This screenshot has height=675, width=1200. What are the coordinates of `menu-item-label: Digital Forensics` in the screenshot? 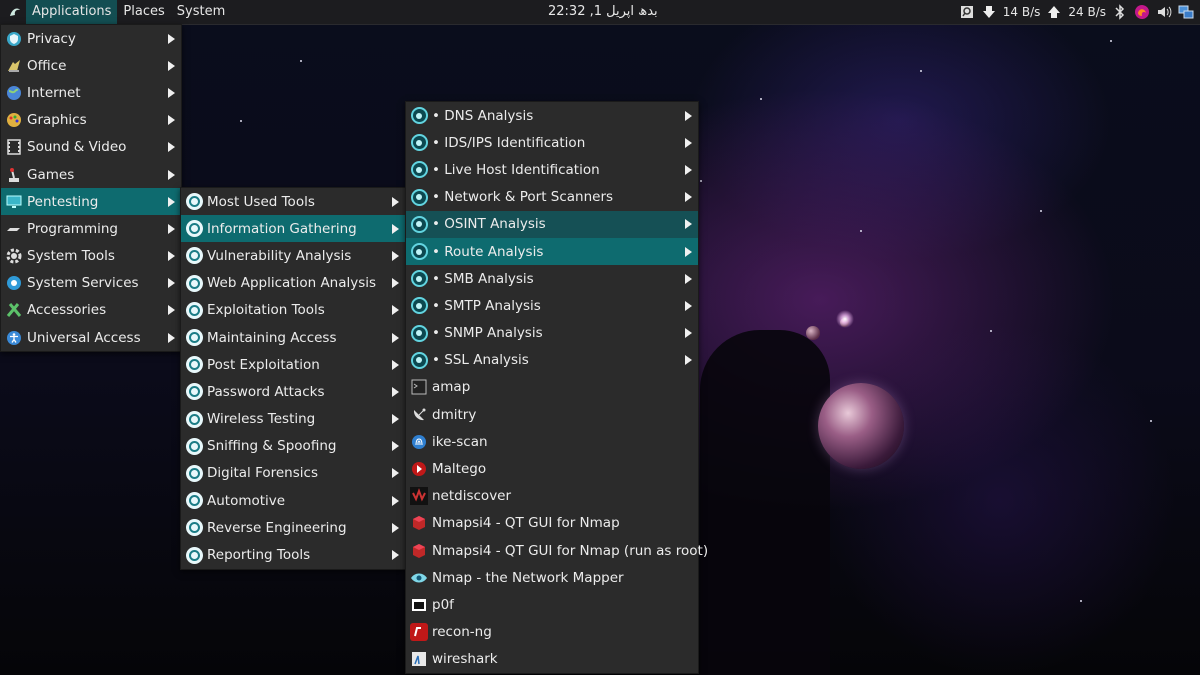 It's located at (262, 473).